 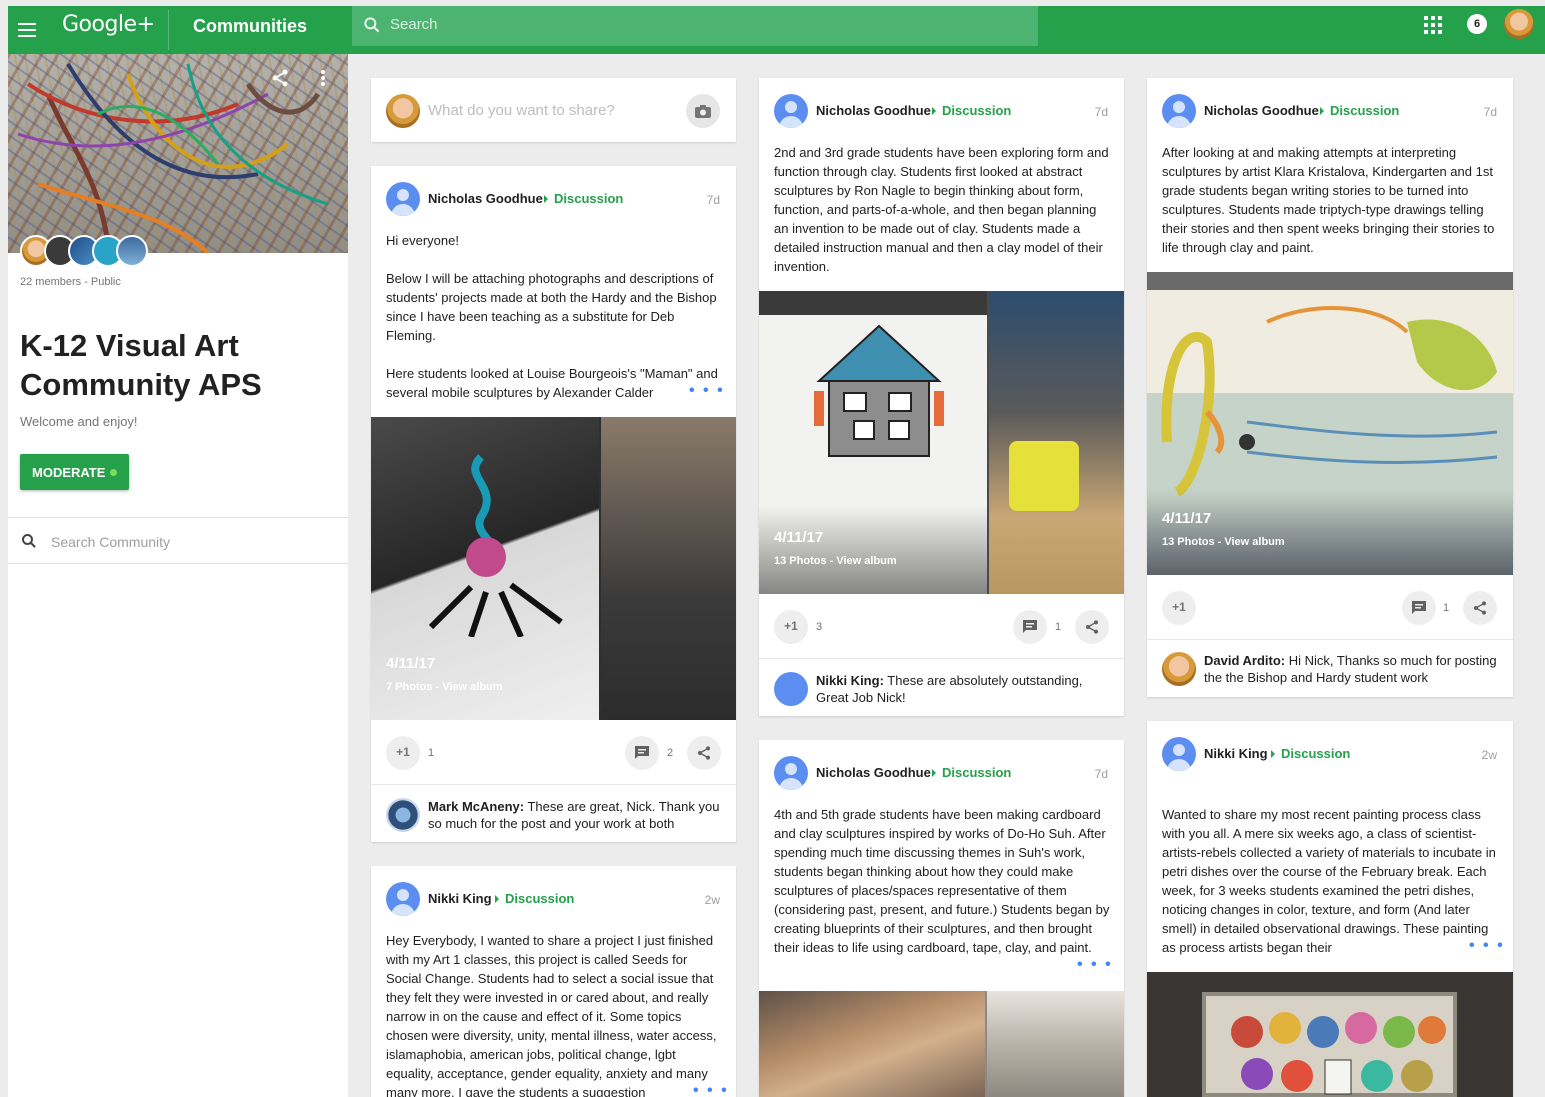 What do you see at coordinates (113, 472) in the screenshot?
I see `status-dot-icon` at bounding box center [113, 472].